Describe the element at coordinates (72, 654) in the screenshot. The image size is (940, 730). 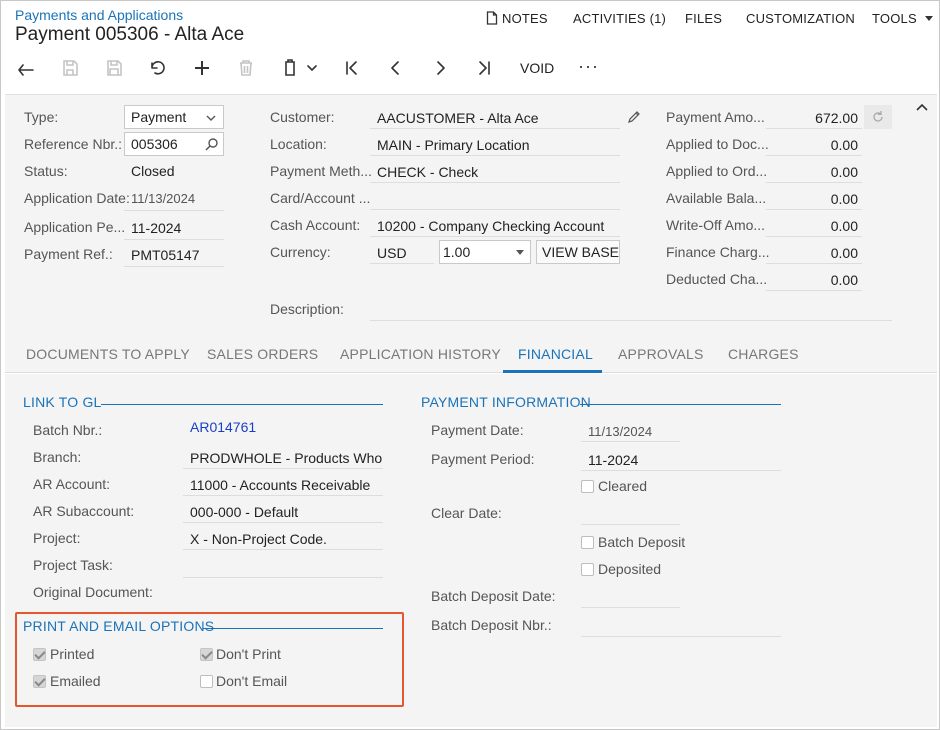
I see `printed-label: Printed` at that location.